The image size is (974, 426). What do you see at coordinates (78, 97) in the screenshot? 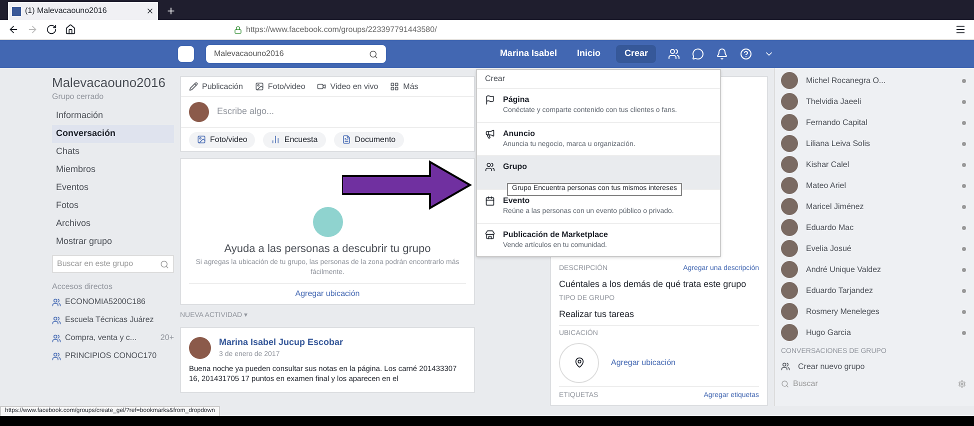
I see `group-privacy: Grupo cerrado` at bounding box center [78, 97].